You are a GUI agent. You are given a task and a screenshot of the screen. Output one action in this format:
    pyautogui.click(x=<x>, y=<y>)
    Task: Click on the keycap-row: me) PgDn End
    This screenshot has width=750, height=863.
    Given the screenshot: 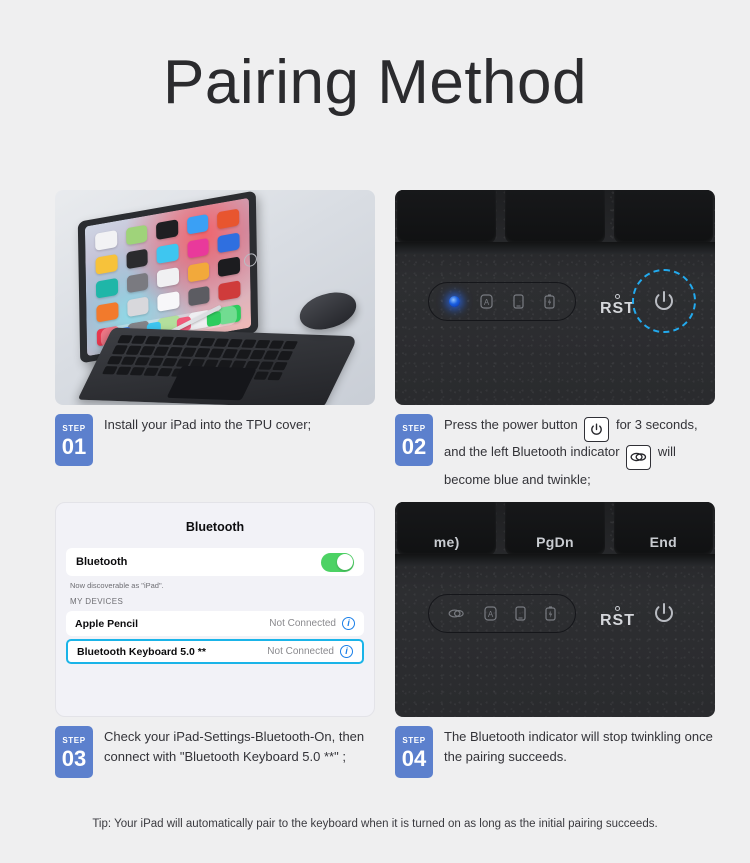 What is the action you would take?
    pyautogui.click(x=555, y=529)
    